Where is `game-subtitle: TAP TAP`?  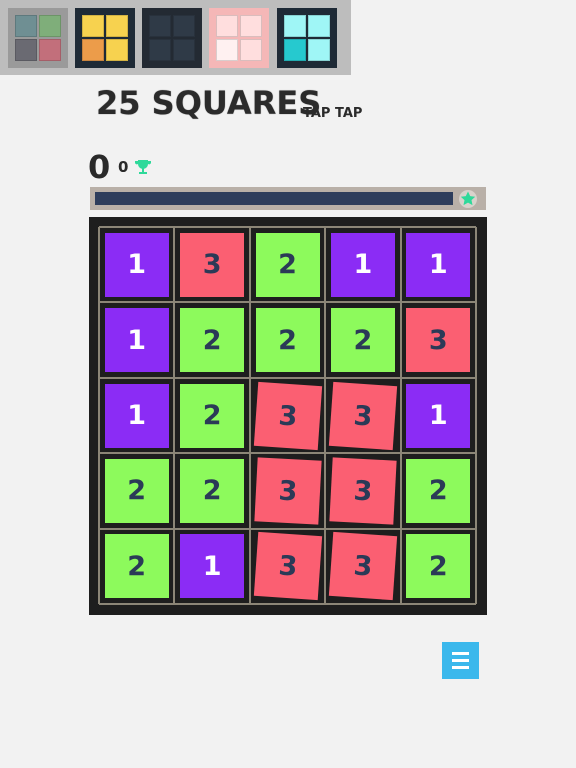
game-subtitle: TAP TAP is located at coordinates (333, 113).